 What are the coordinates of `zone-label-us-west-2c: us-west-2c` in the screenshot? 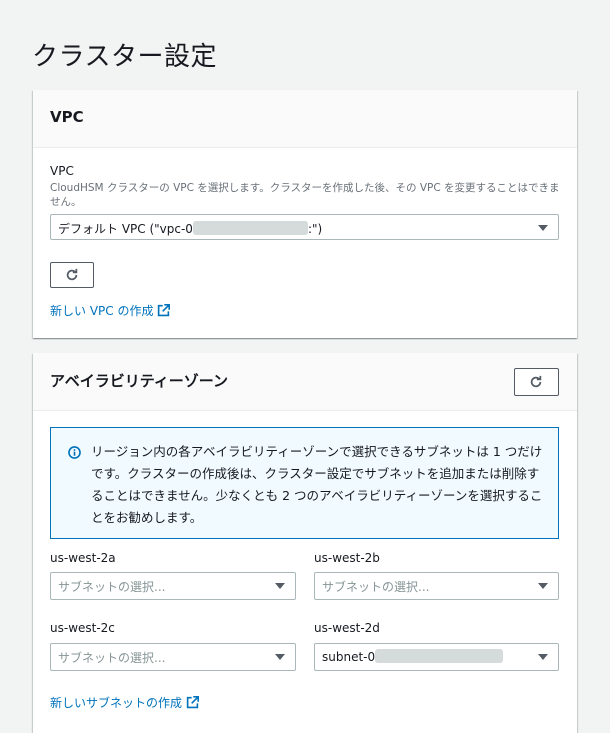 It's located at (82, 628).